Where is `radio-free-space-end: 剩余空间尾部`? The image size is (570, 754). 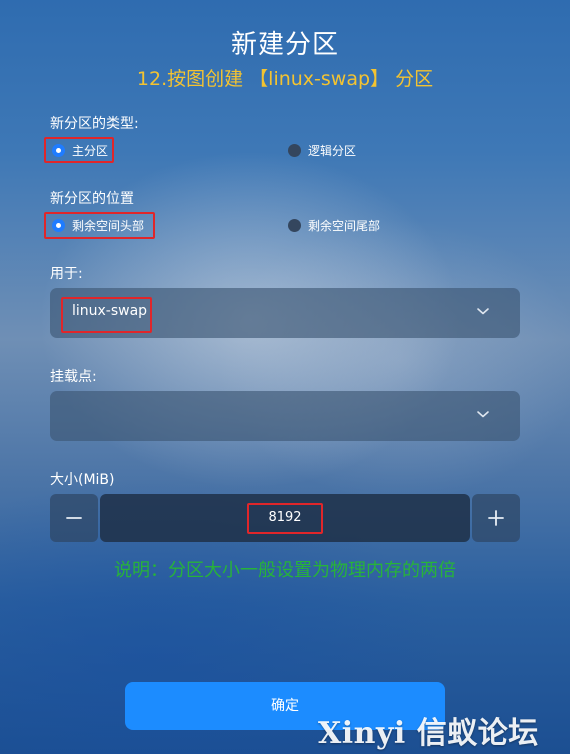 radio-free-space-end: 剩余空间尾部 is located at coordinates (334, 225).